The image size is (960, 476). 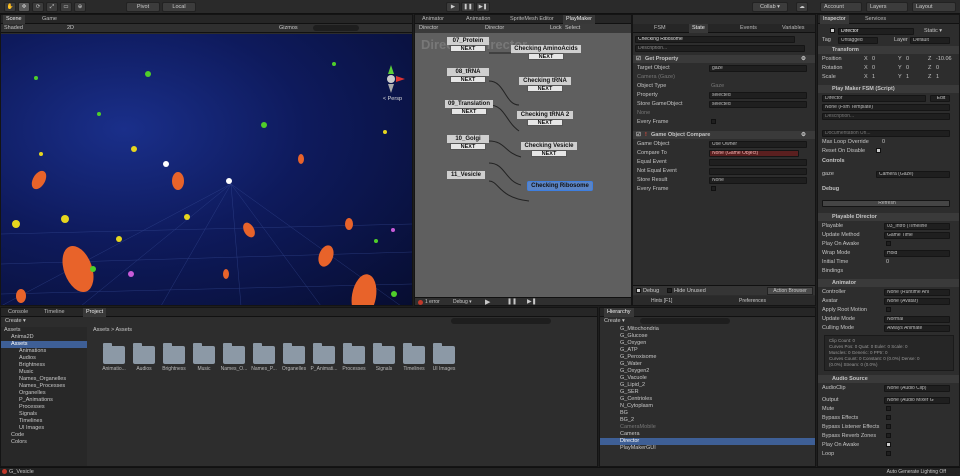 What do you see at coordinates (888, 453) in the screenshot?
I see `loop-checkbox` at bounding box center [888, 453].